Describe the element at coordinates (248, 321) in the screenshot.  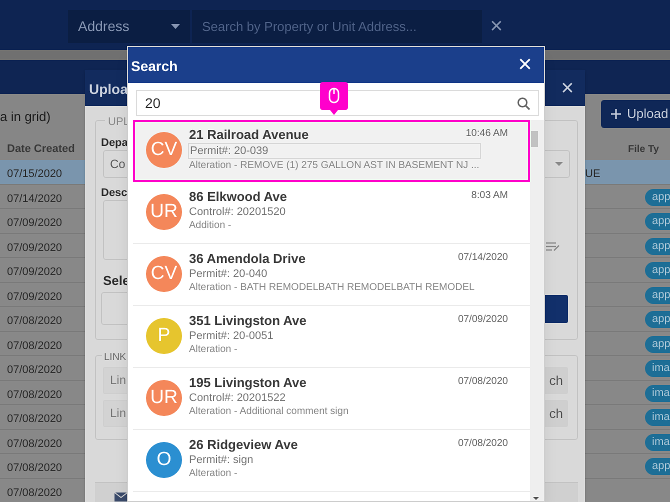
I see `result-address: 351 Livingston Ave` at that location.